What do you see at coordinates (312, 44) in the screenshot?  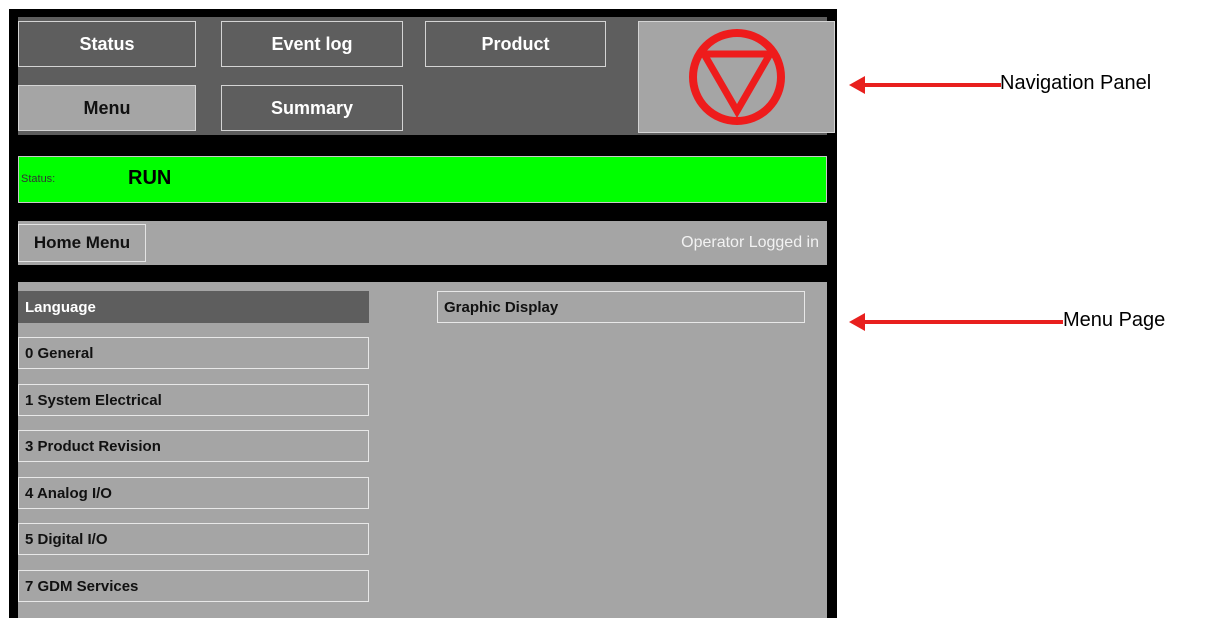 I see `event-log-button: Event log` at bounding box center [312, 44].